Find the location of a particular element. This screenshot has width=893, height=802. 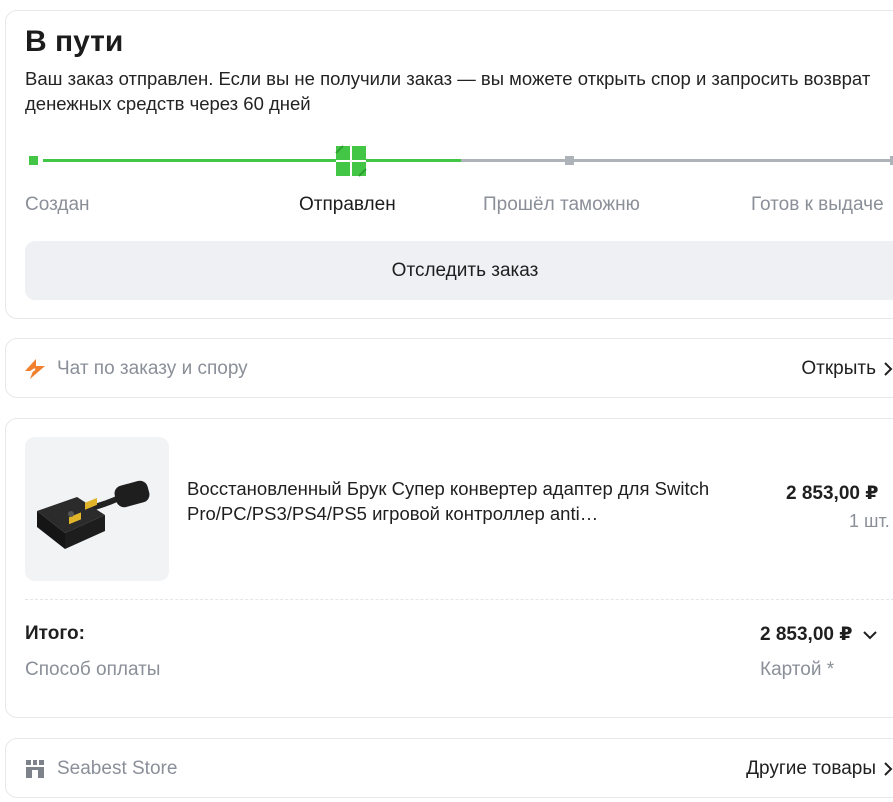

total-label: Итого: is located at coordinates (55, 633).